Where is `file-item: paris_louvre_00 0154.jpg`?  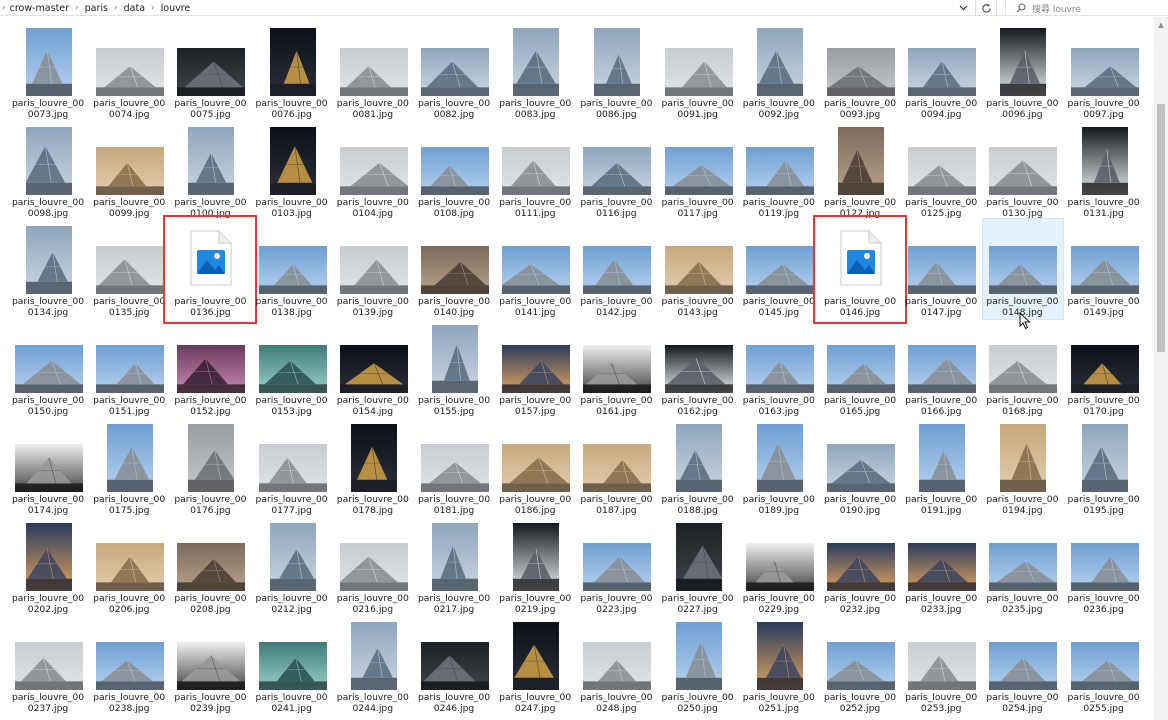
file-item: paris_louvre_00 0154.jpg is located at coordinates (372, 370).